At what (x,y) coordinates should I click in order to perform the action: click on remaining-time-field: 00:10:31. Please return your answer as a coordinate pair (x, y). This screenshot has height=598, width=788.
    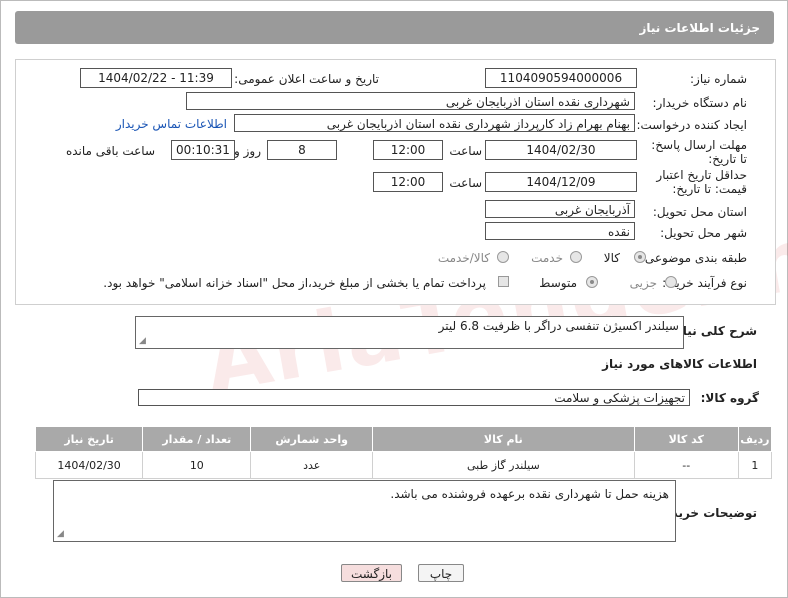
    Looking at the image, I should click on (203, 150).